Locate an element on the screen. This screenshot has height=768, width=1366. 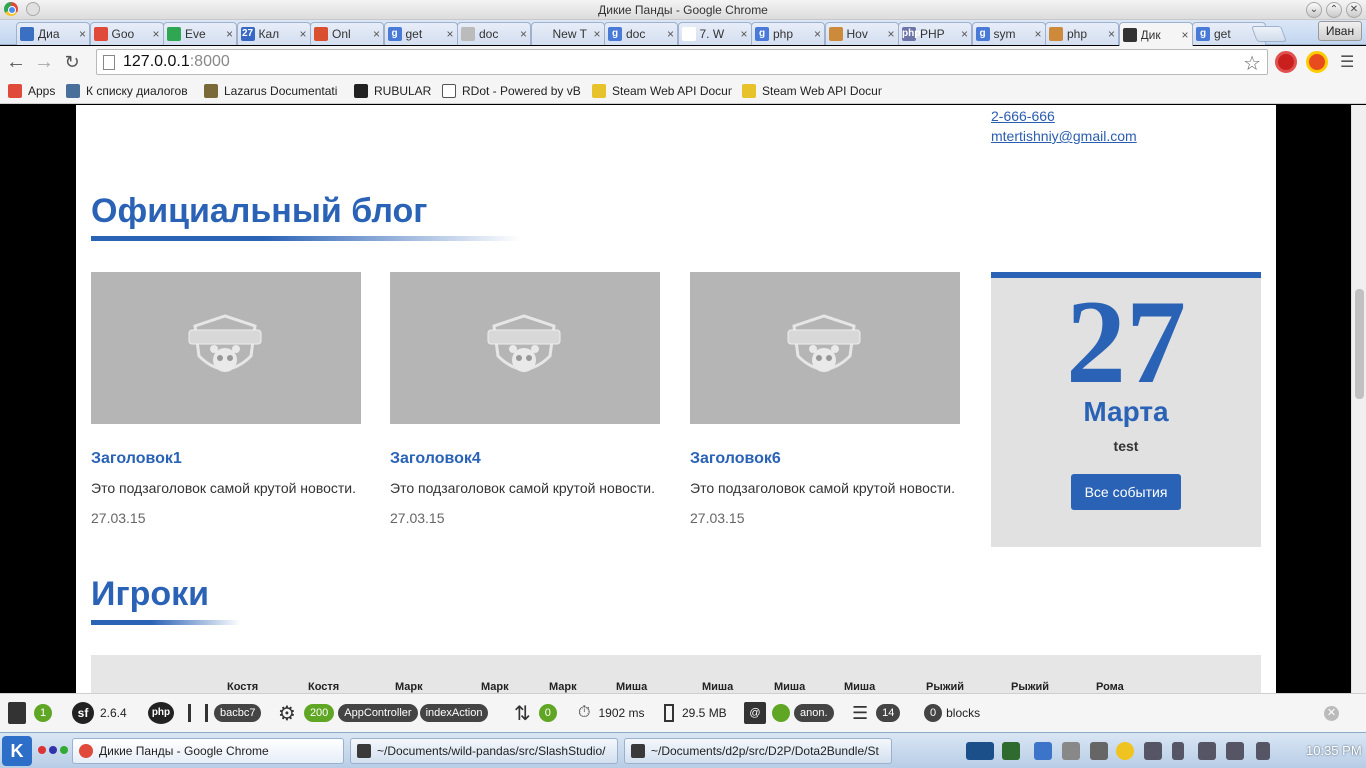
activity-dots-icon is located at coordinates (53, 750).